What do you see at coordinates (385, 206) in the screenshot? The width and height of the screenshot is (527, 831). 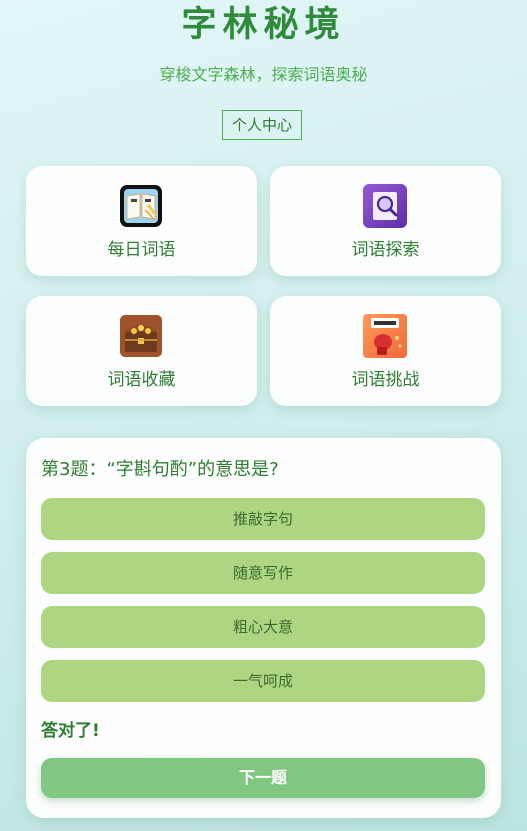 I see `magnifier-icon` at bounding box center [385, 206].